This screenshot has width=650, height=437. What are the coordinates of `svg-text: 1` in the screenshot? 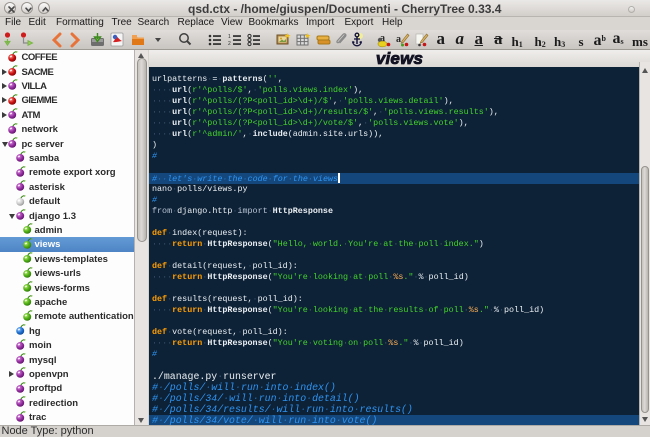 It's located at (229, 37).